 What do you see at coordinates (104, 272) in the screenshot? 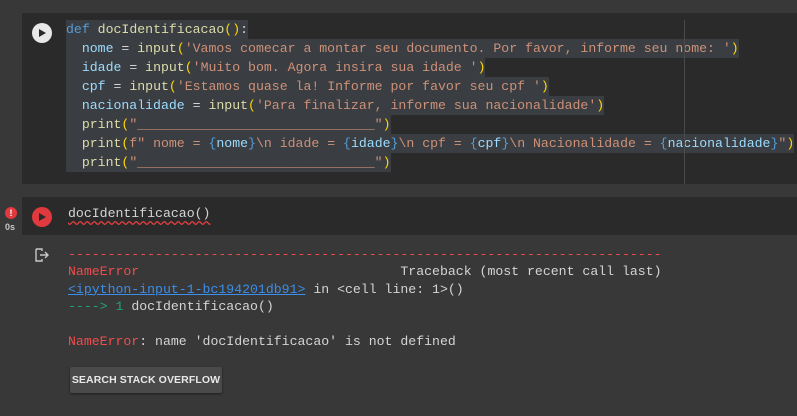
I see `error-type: NameError` at bounding box center [104, 272].